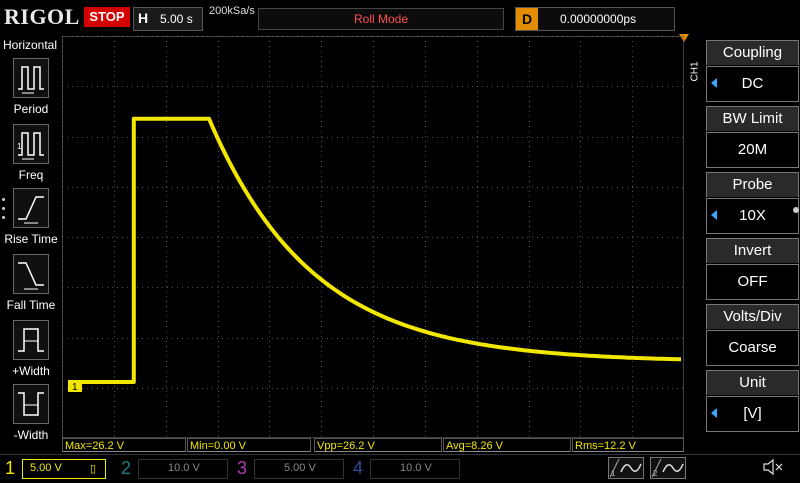 This screenshot has height=483, width=800. I want to click on channel-tag: CH1, so click(695, 71).